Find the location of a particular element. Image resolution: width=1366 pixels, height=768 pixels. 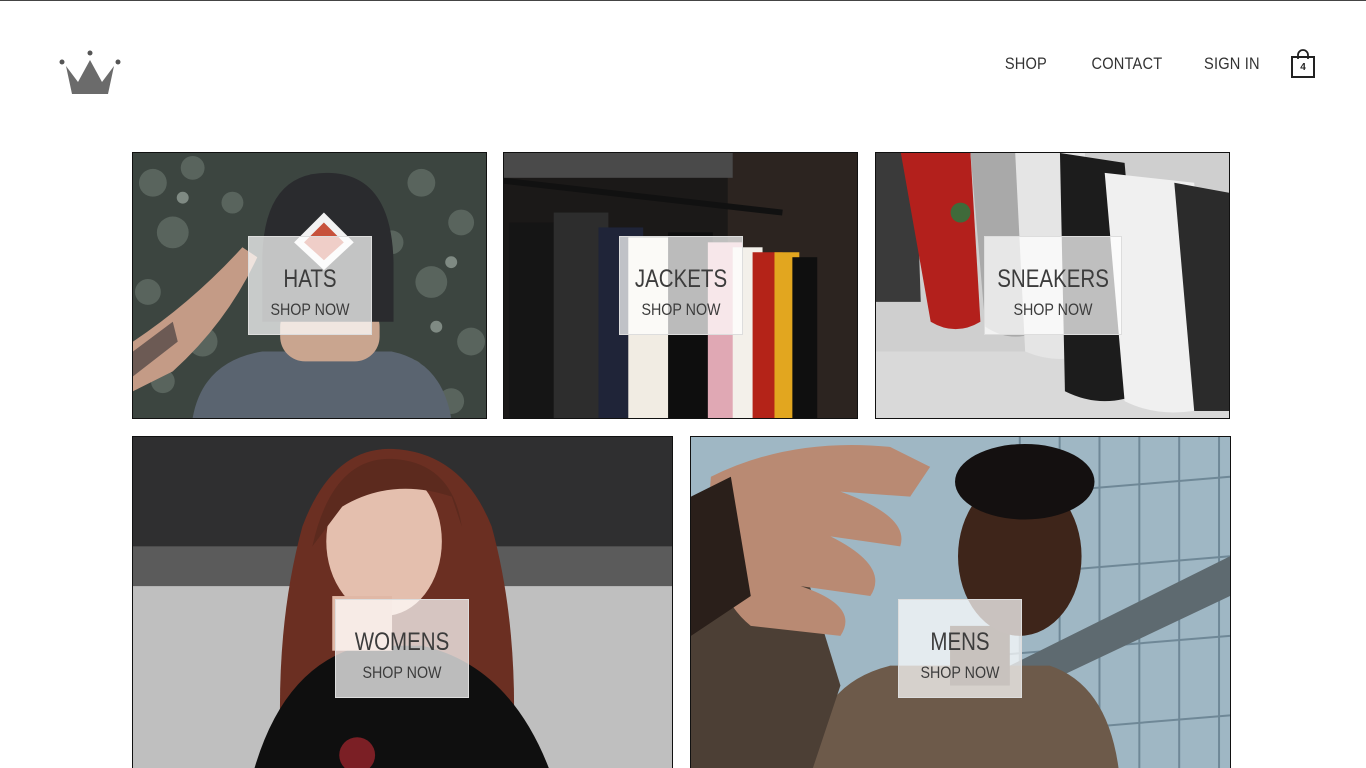

category-tile-jackets: JACKETS SHOP NOW is located at coordinates (680, 285).